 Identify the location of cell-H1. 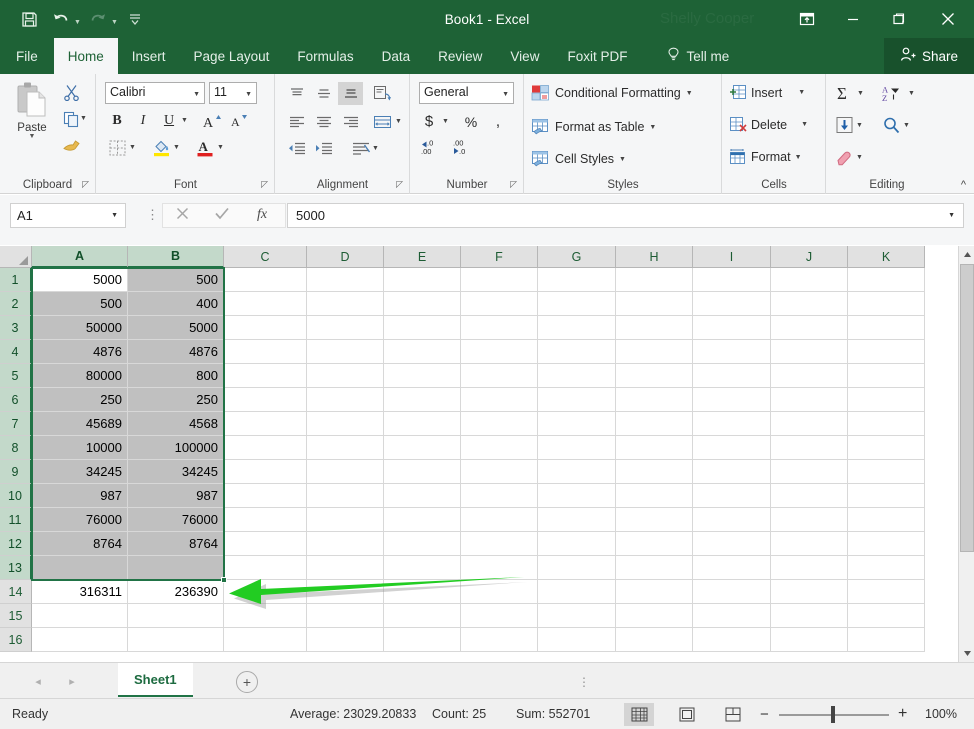
(654, 280).